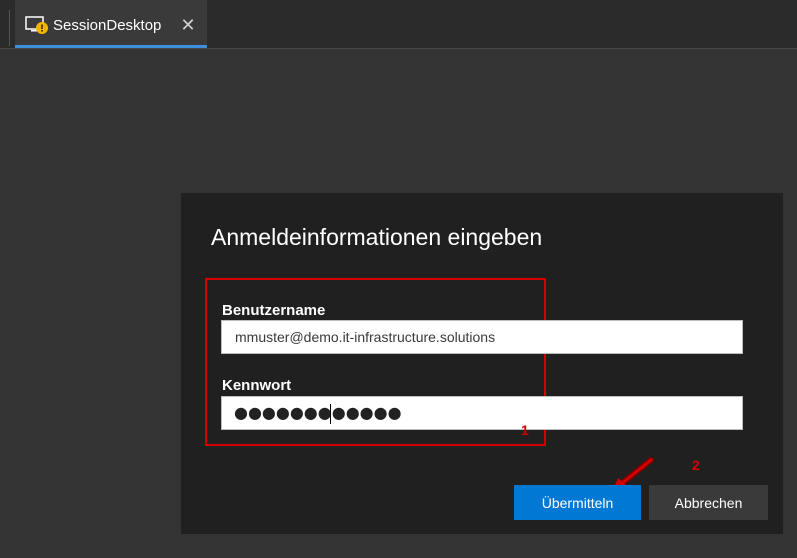 This screenshot has height=558, width=797. I want to click on tab-separator, so click(9, 28).